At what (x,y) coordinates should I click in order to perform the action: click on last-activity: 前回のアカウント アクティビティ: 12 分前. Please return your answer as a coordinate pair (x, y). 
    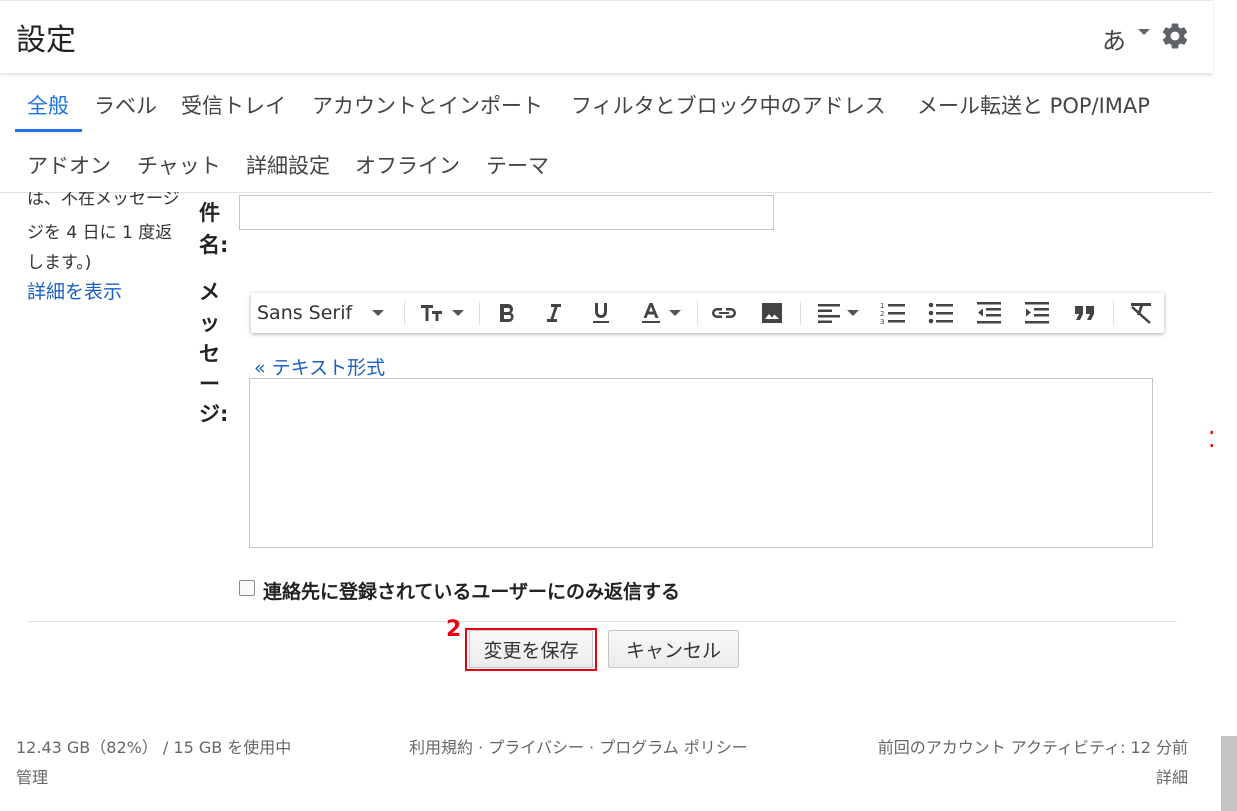
    Looking at the image, I should click on (1032, 747).